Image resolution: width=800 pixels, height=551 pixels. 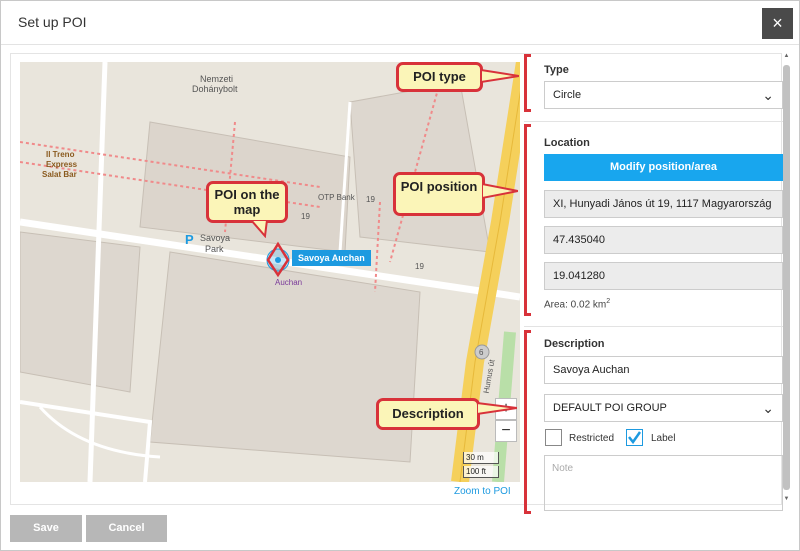 What do you see at coordinates (553, 437) in the screenshot?
I see `restricted-checkbox` at bounding box center [553, 437].